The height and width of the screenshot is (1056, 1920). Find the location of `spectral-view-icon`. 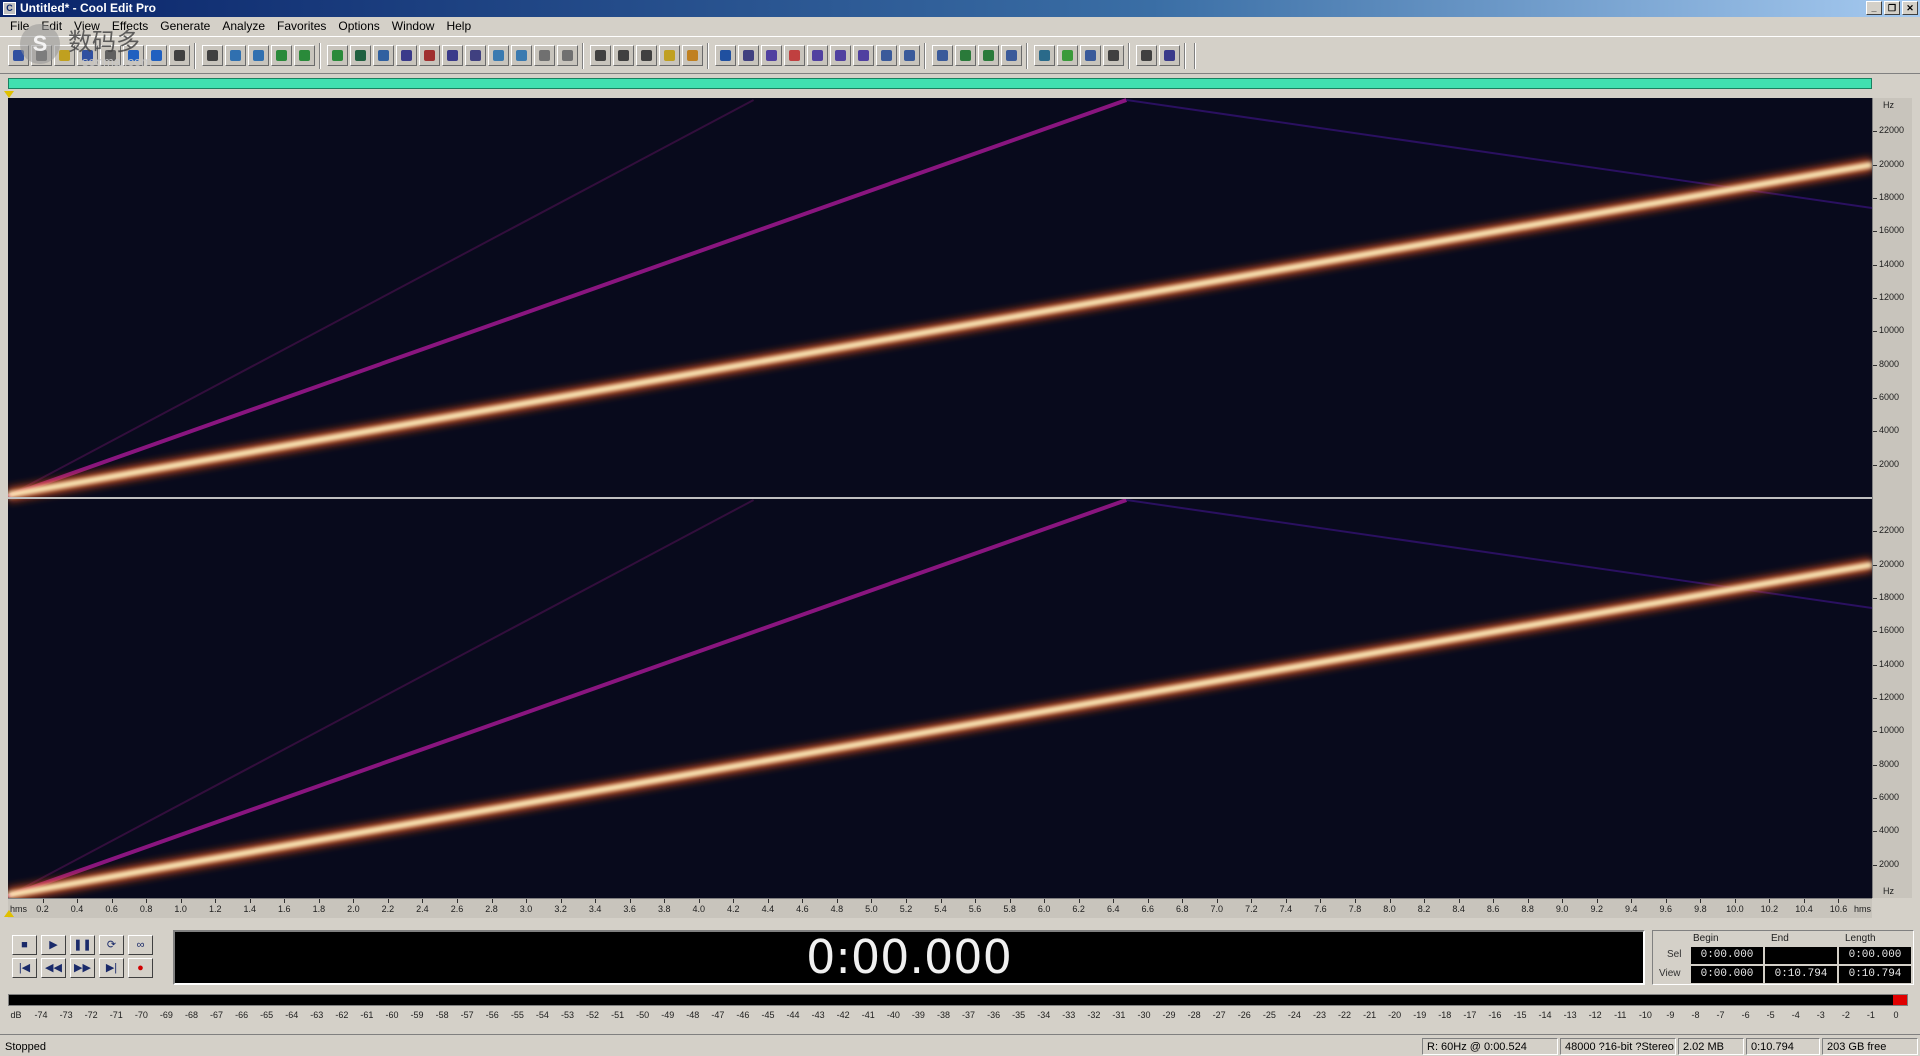

spectral-view-icon is located at coordinates (475, 55).